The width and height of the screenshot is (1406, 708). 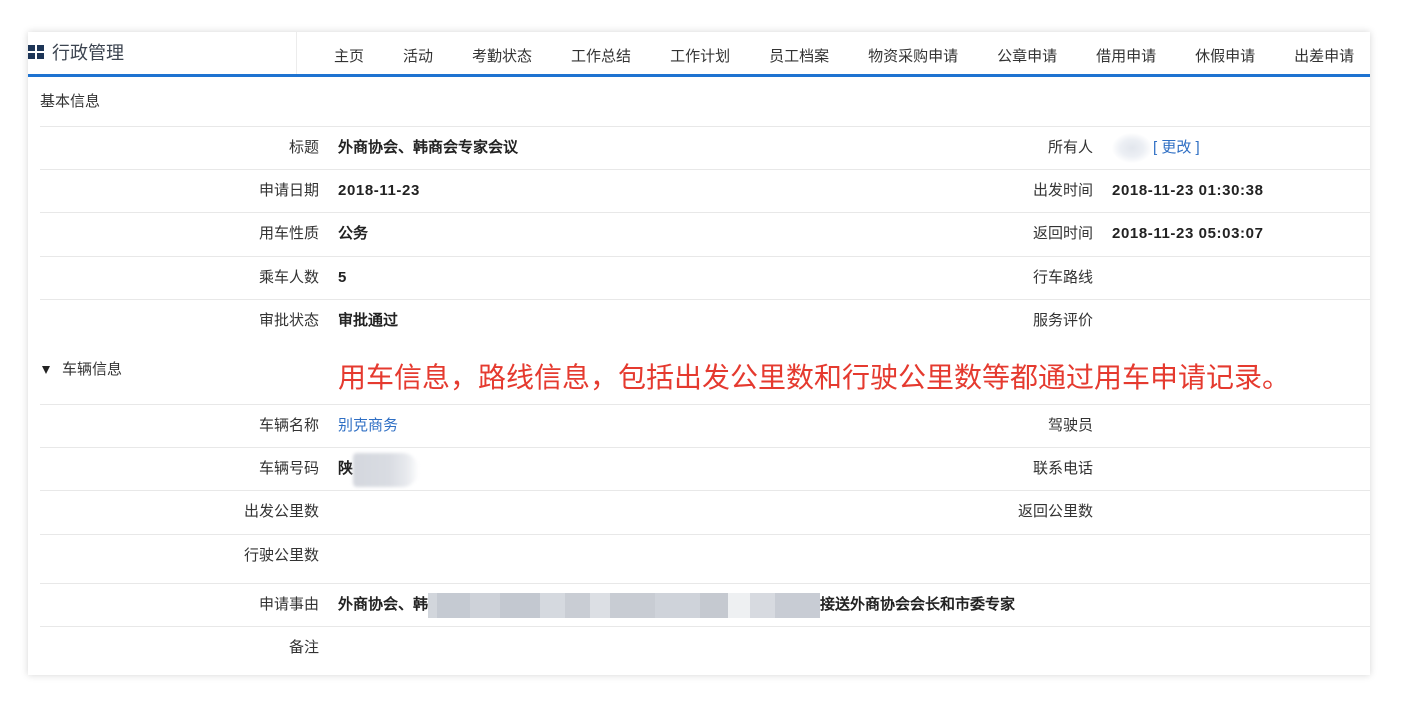 I want to click on plate-number-value: 陕, so click(x=346, y=468).